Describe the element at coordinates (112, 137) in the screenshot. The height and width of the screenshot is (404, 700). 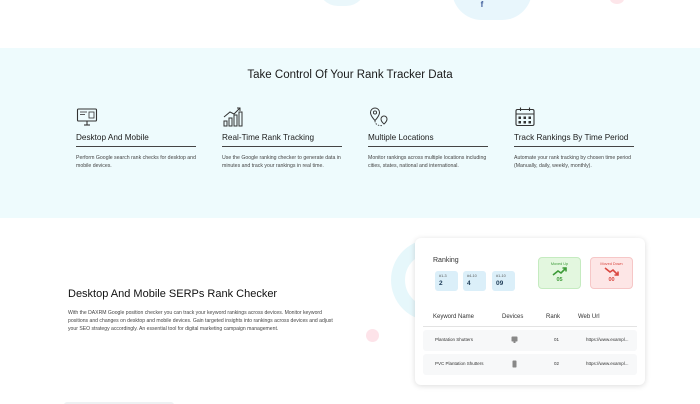
I see `feature-title: Desktop And Mobile` at that location.